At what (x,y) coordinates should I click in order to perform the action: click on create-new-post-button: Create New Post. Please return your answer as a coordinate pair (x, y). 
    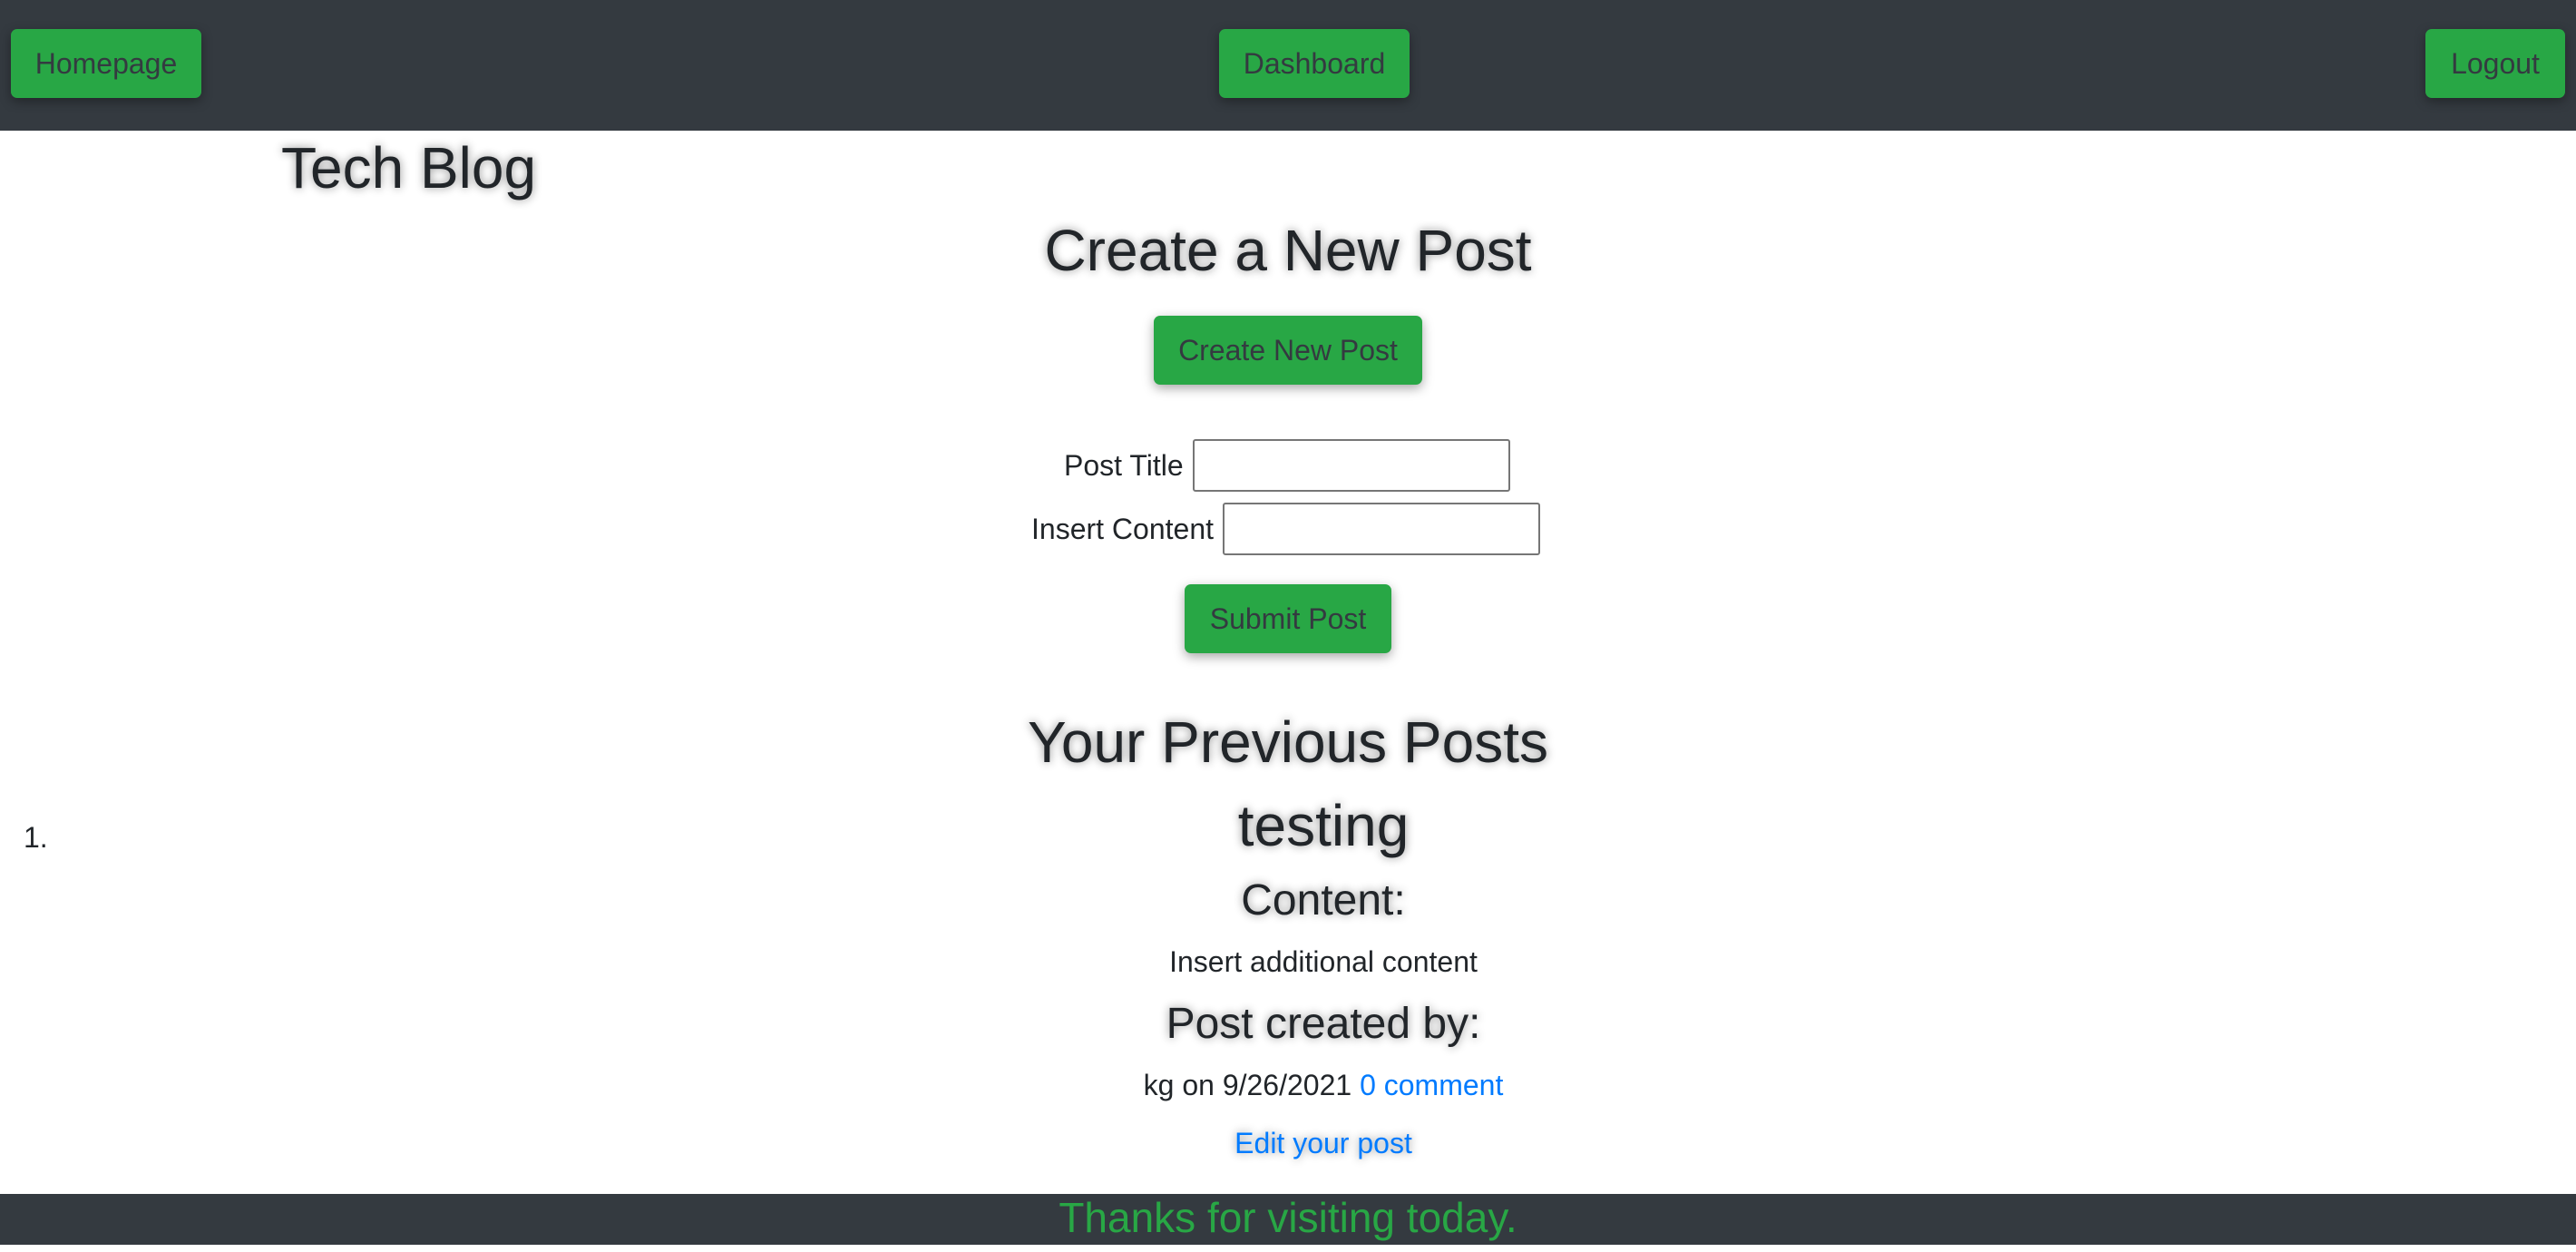
    Looking at the image, I should click on (1288, 350).